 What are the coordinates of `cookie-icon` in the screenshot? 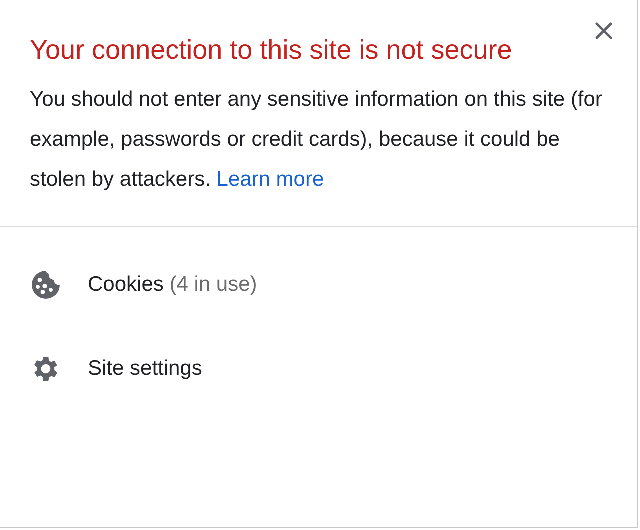 It's located at (46, 285).